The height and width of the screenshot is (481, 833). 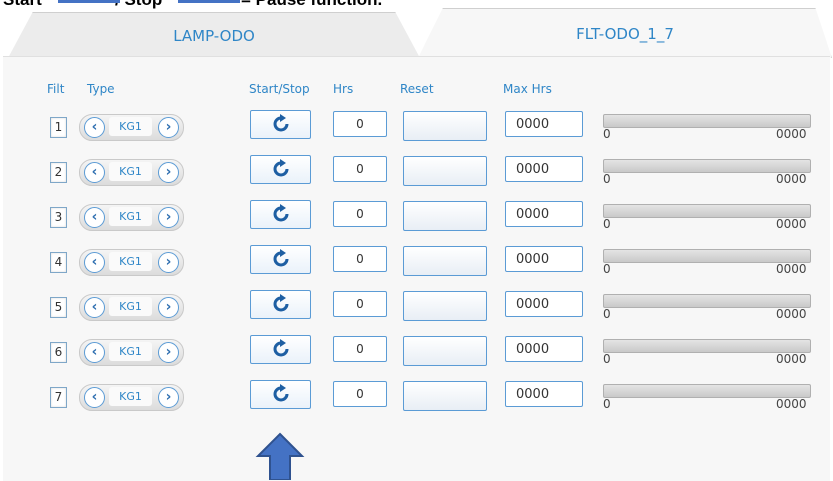 I want to click on filter-number: 3, so click(x=58, y=217).